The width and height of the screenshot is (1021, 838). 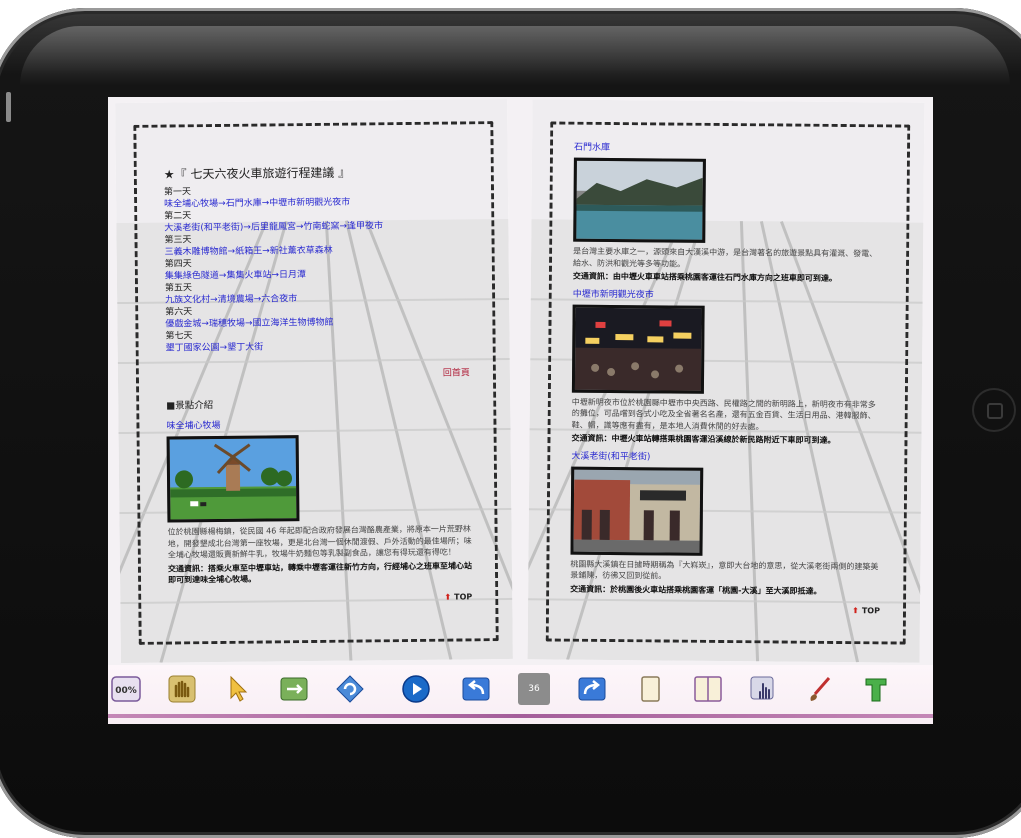 I want to click on touch-icon, so click(x=762, y=688).